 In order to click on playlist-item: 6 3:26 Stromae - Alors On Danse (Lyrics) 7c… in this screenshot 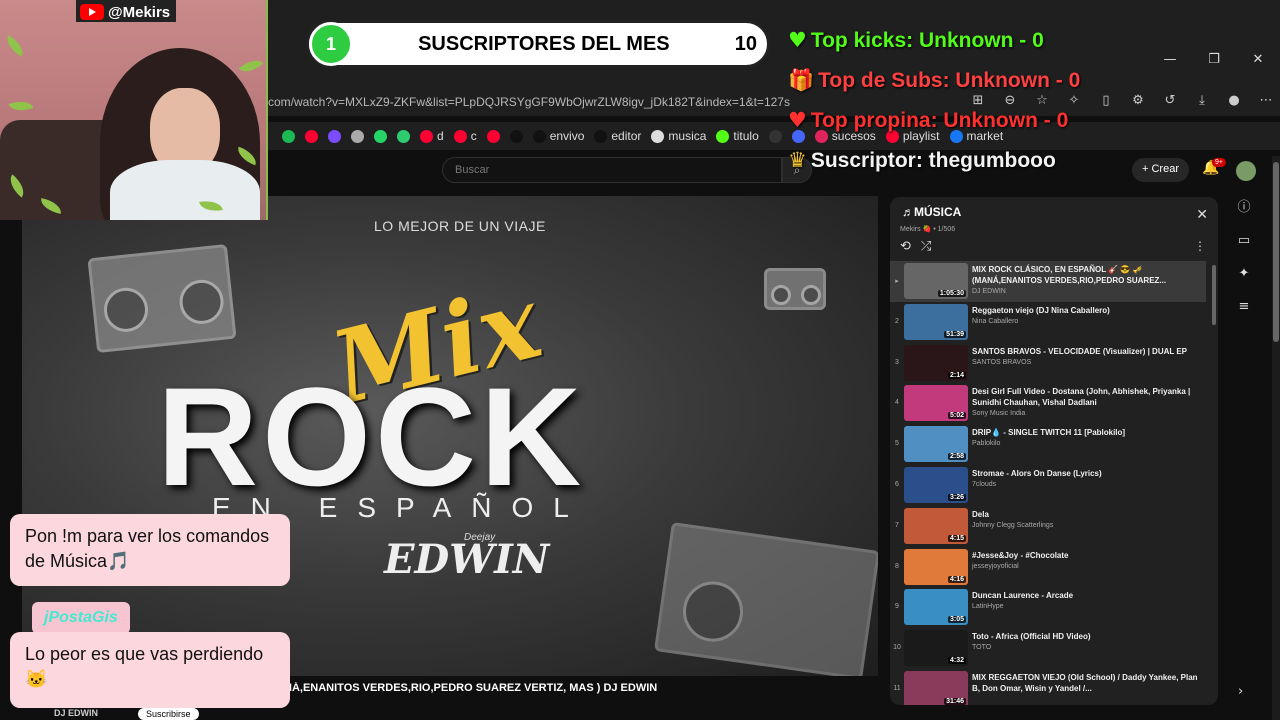, I will do `click(1048, 485)`.